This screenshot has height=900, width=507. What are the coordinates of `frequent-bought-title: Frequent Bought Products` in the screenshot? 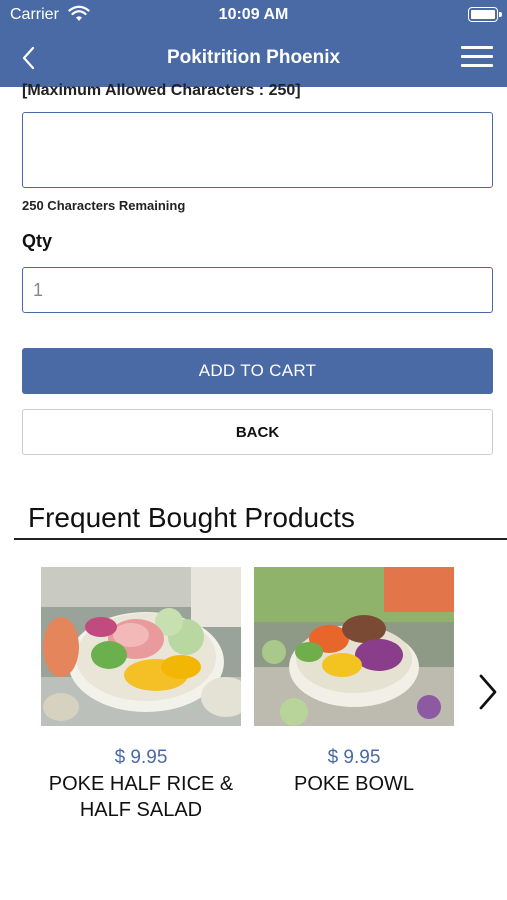 It's located at (191, 517).